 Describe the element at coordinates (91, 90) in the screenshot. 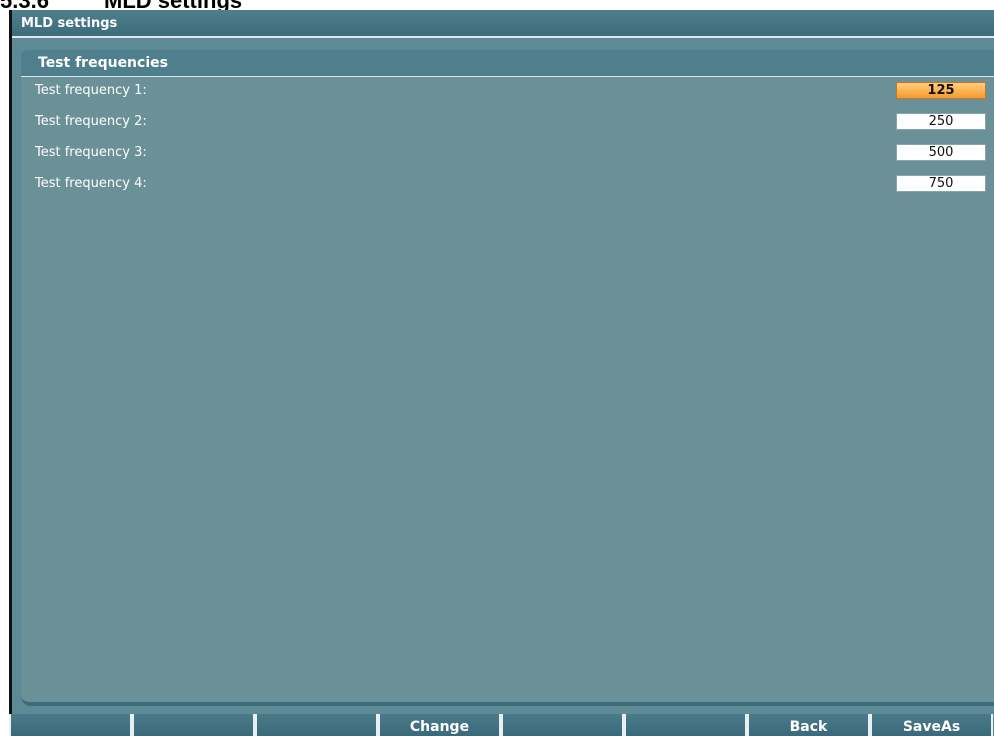

I see `frequency-label: Test frequency 1:` at that location.